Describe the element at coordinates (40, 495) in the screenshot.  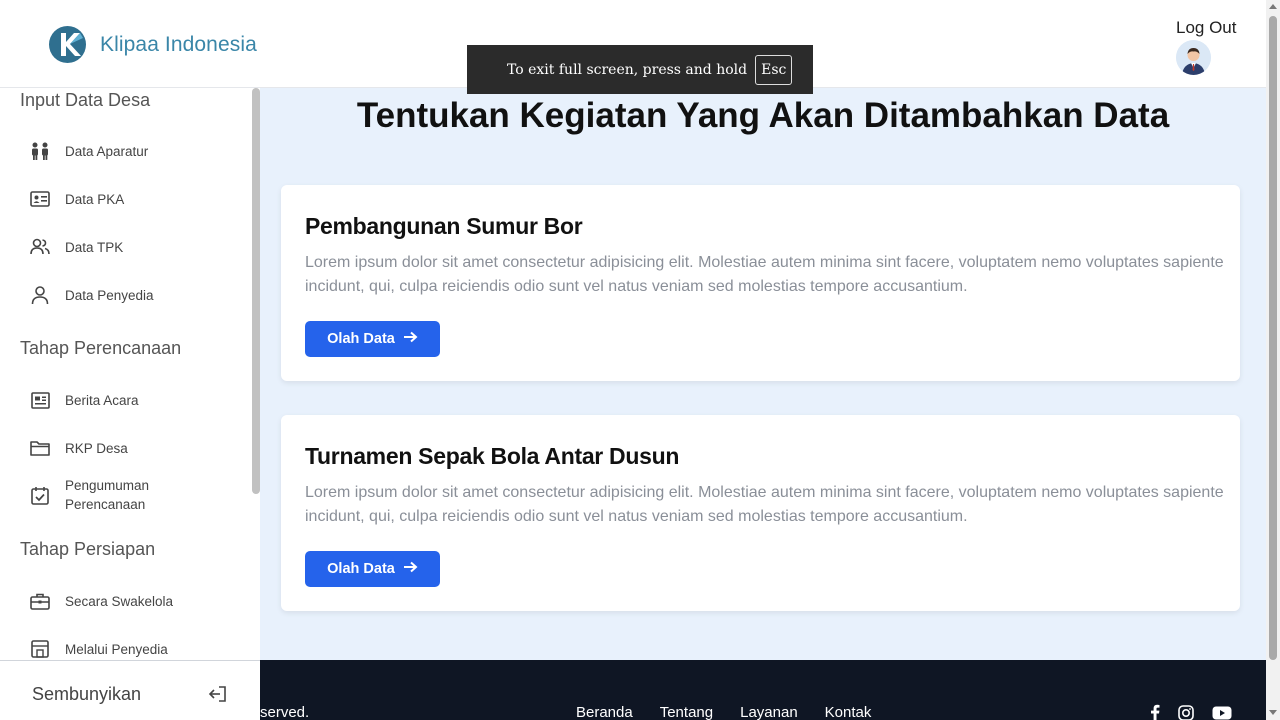
I see `calendar-check-icon` at that location.